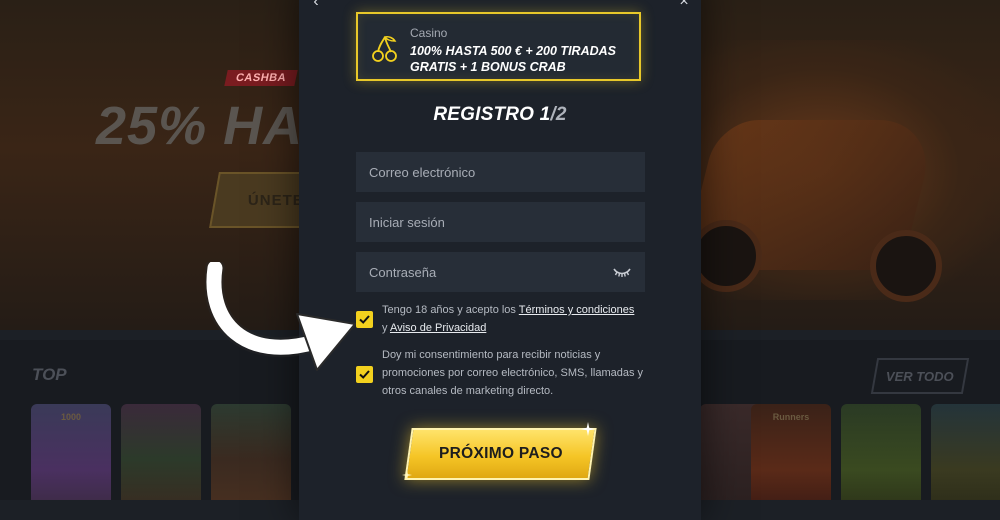  What do you see at coordinates (386, 328) in the screenshot?
I see `terms-text-mid: y` at bounding box center [386, 328].